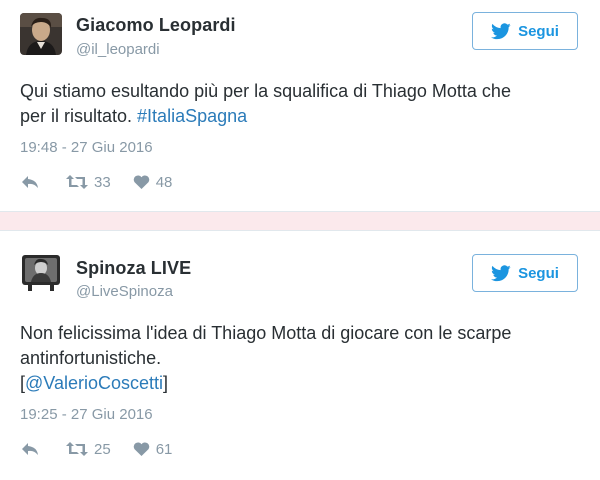 This screenshot has width=600, height=480. Describe the element at coordinates (164, 182) in the screenshot. I see `like-count: 48` at that location.